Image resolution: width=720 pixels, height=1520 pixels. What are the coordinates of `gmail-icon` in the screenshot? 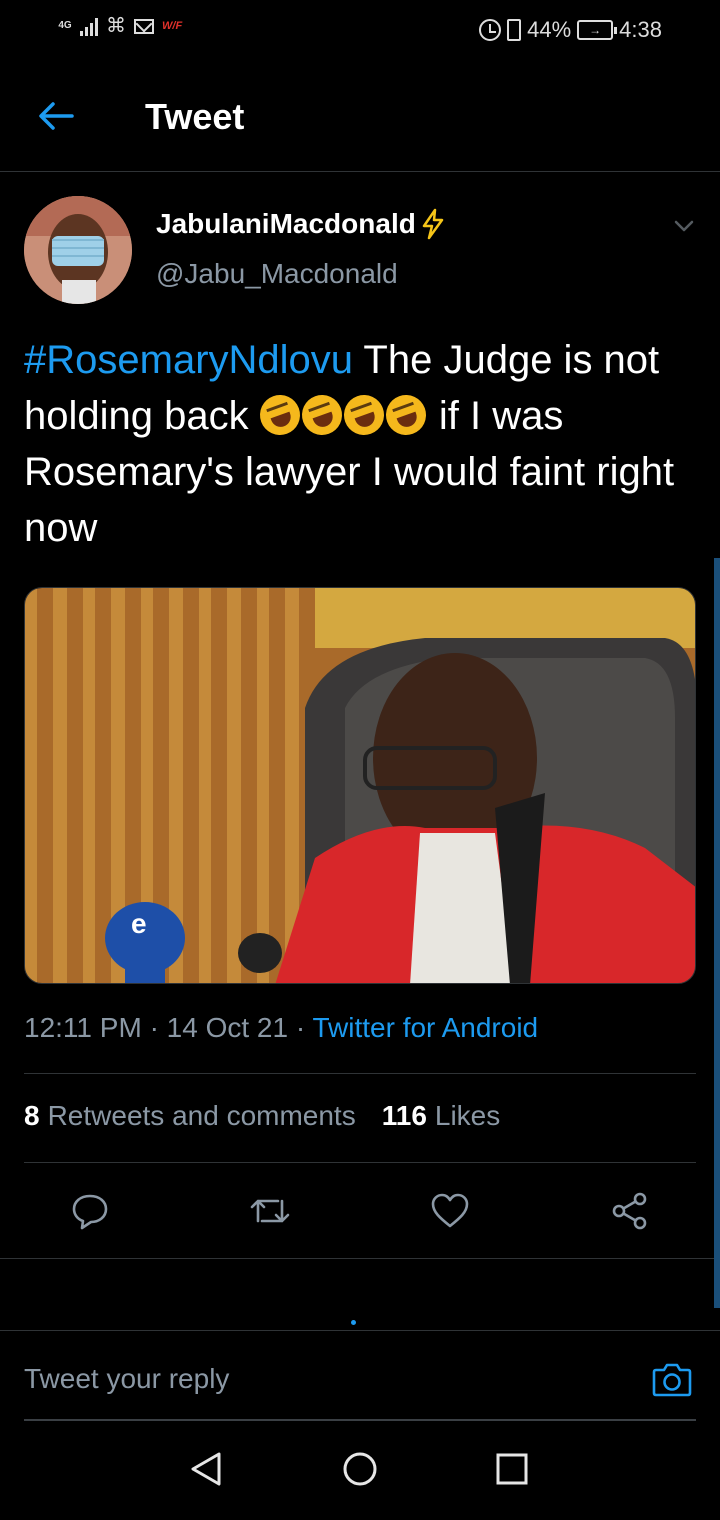 It's located at (144, 26).